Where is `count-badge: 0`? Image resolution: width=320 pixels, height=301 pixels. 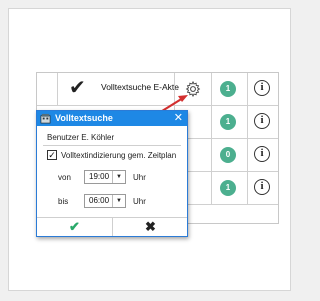
count-badge: 0 is located at coordinates (228, 155).